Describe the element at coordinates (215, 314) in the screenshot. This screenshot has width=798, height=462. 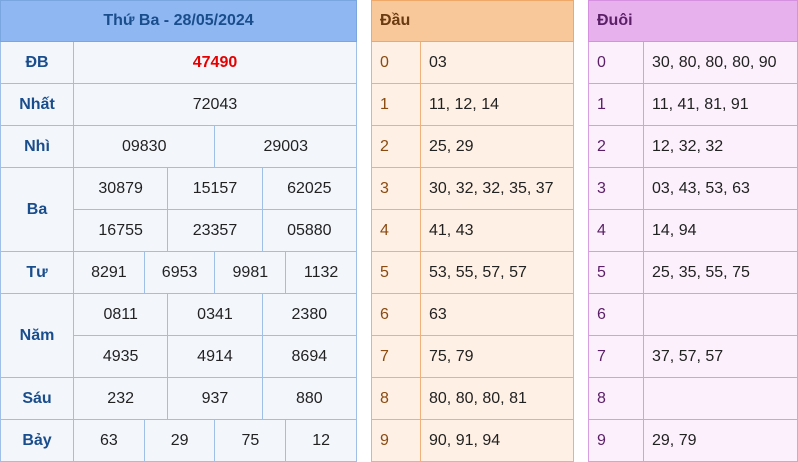
I see `prize-value-nam: 0341` at that location.